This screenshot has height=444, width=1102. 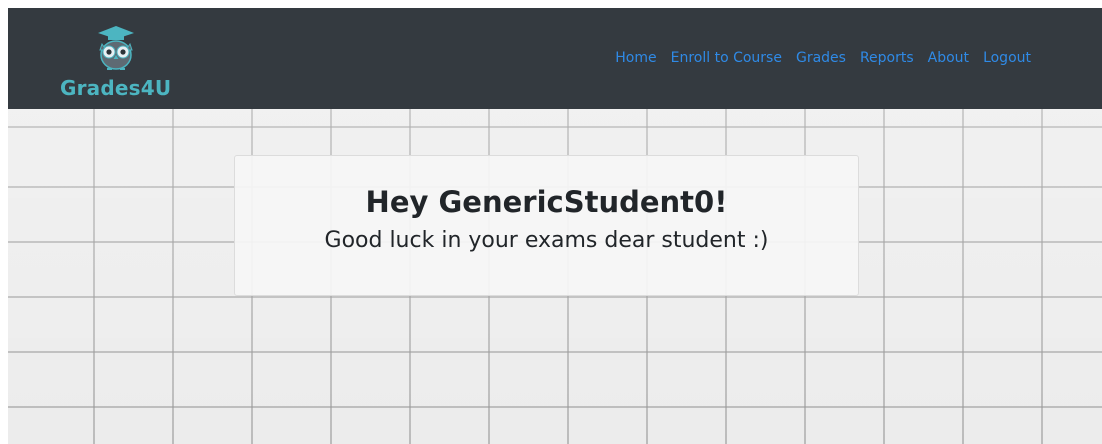 I want to click on brand-link: Grades4U, so click(x=124, y=60).